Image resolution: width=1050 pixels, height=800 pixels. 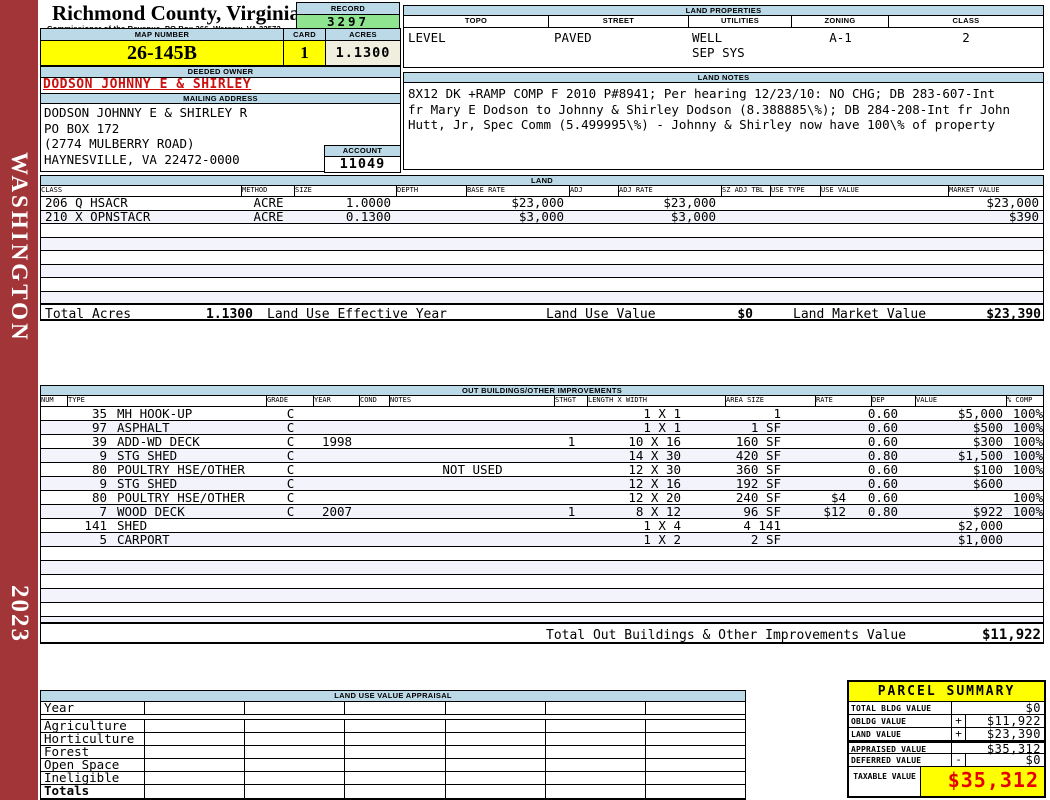 What do you see at coordinates (662, 539) in the screenshot?
I see `ob-lxw: 1 X 2` at bounding box center [662, 539].